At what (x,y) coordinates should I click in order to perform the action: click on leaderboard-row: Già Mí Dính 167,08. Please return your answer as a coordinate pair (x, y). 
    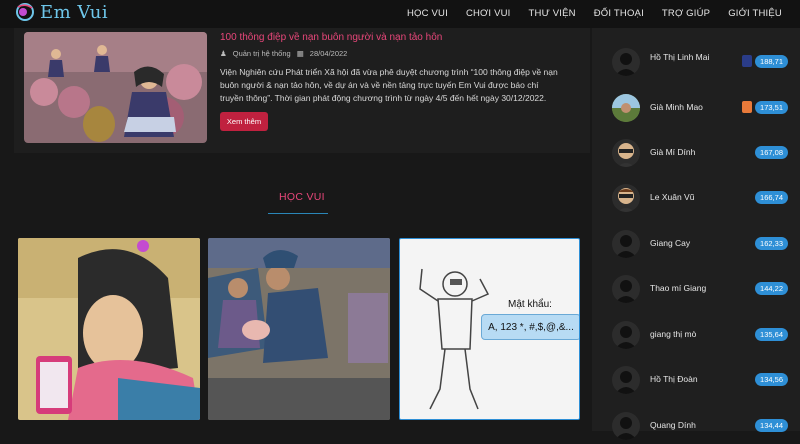
    Looking at the image, I should click on (702, 153).